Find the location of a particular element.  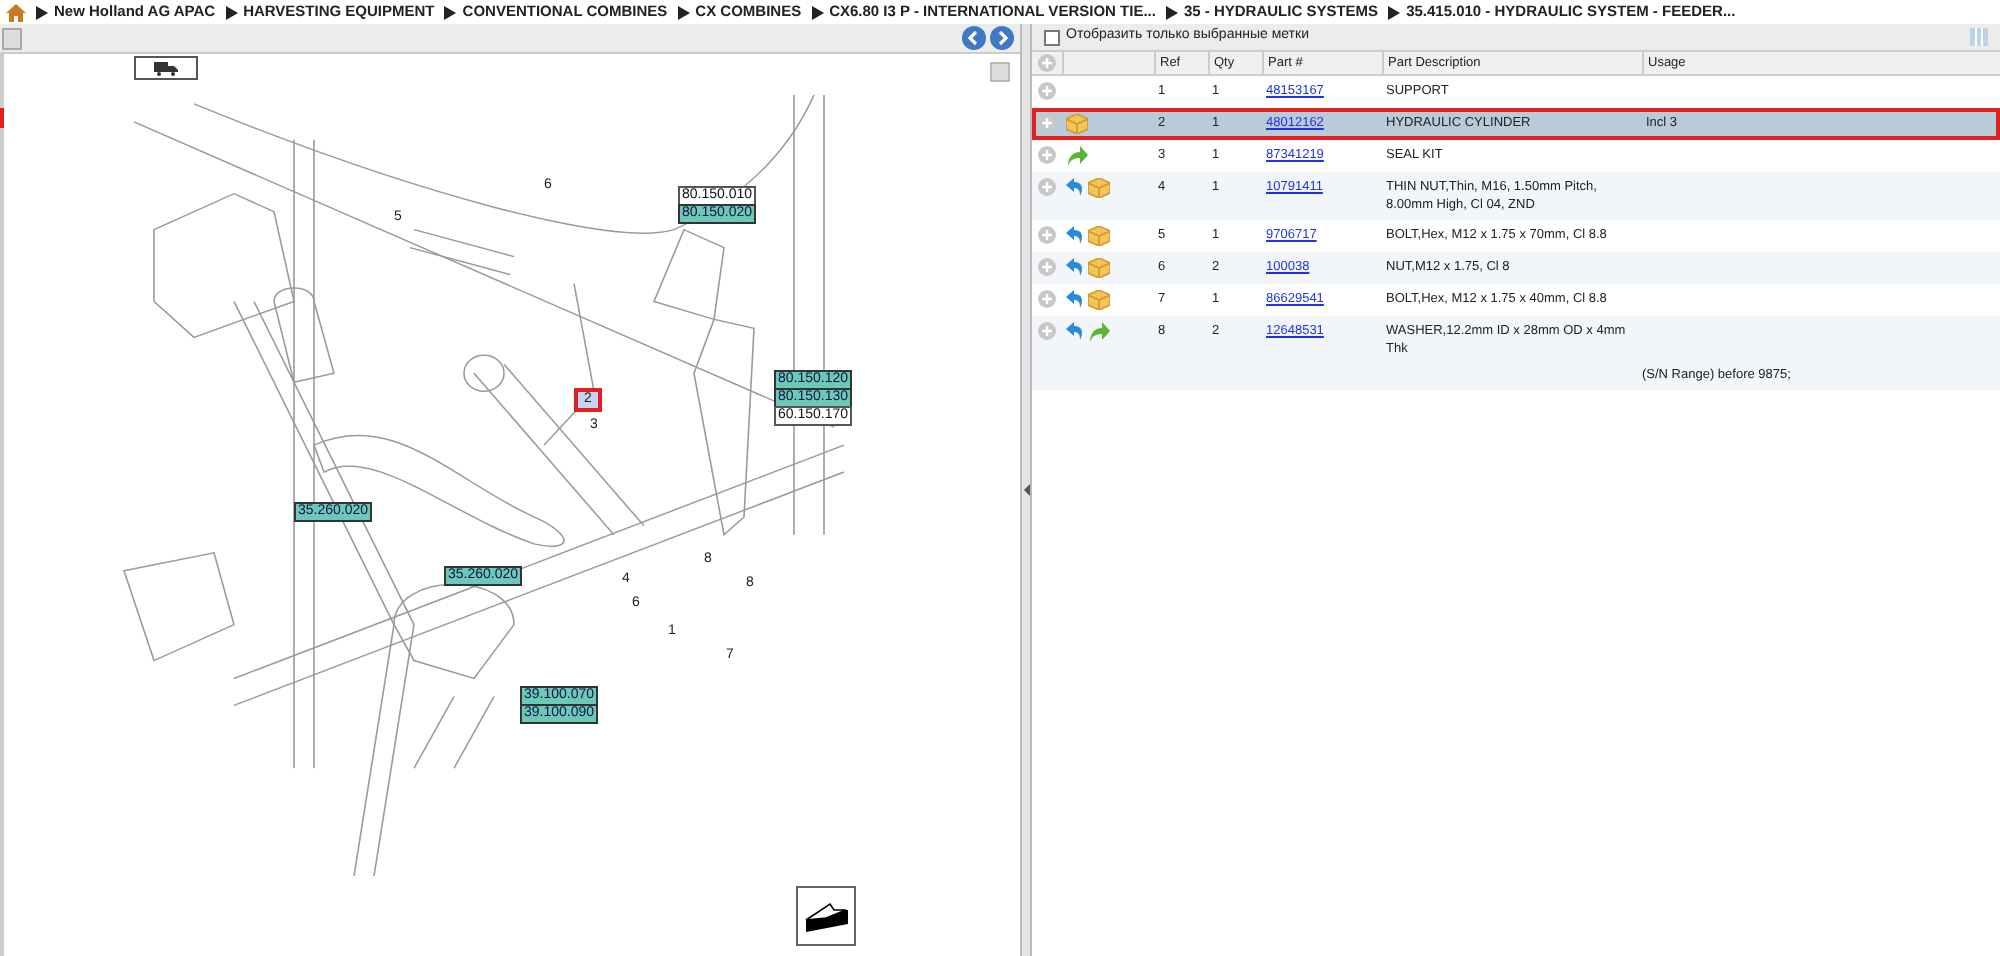

columns-icon is located at coordinates (1979, 37).